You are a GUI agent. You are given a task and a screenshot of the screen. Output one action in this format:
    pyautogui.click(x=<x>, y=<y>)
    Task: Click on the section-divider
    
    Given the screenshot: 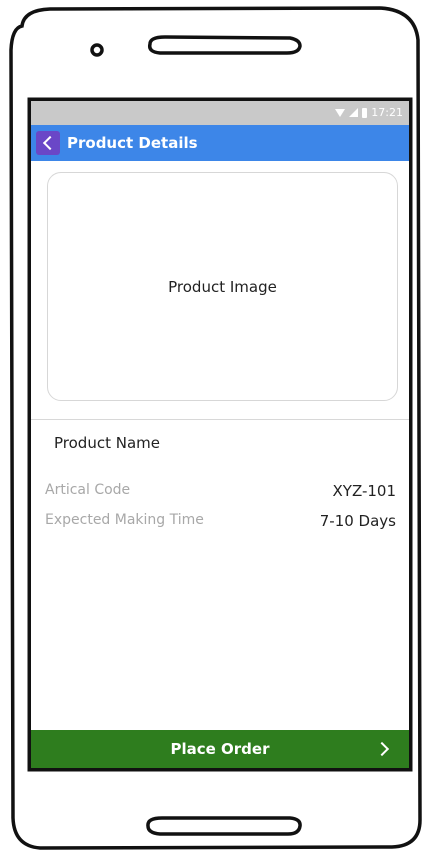 What is the action you would take?
    pyautogui.click(x=220, y=419)
    